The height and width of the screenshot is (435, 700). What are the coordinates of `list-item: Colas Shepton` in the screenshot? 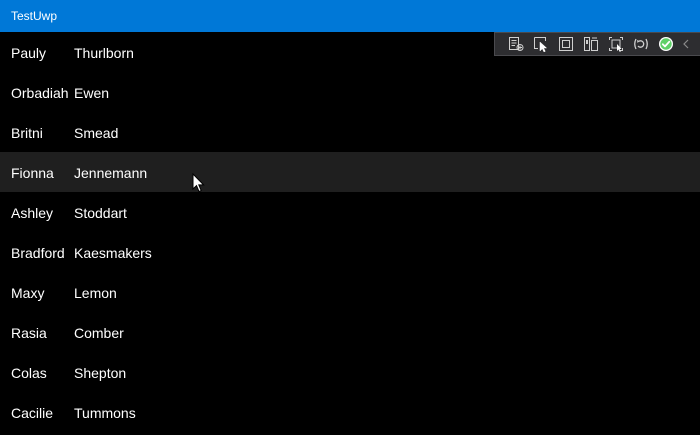 It's located at (350, 372).